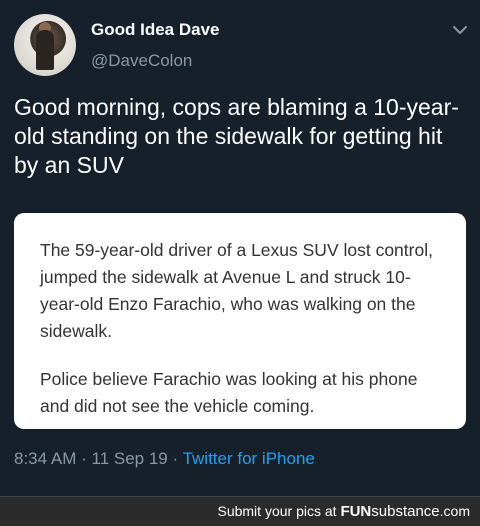 The width and height of the screenshot is (480, 526). Describe the element at coordinates (356, 511) in the screenshot. I see `brand-fun: FUN` at that location.